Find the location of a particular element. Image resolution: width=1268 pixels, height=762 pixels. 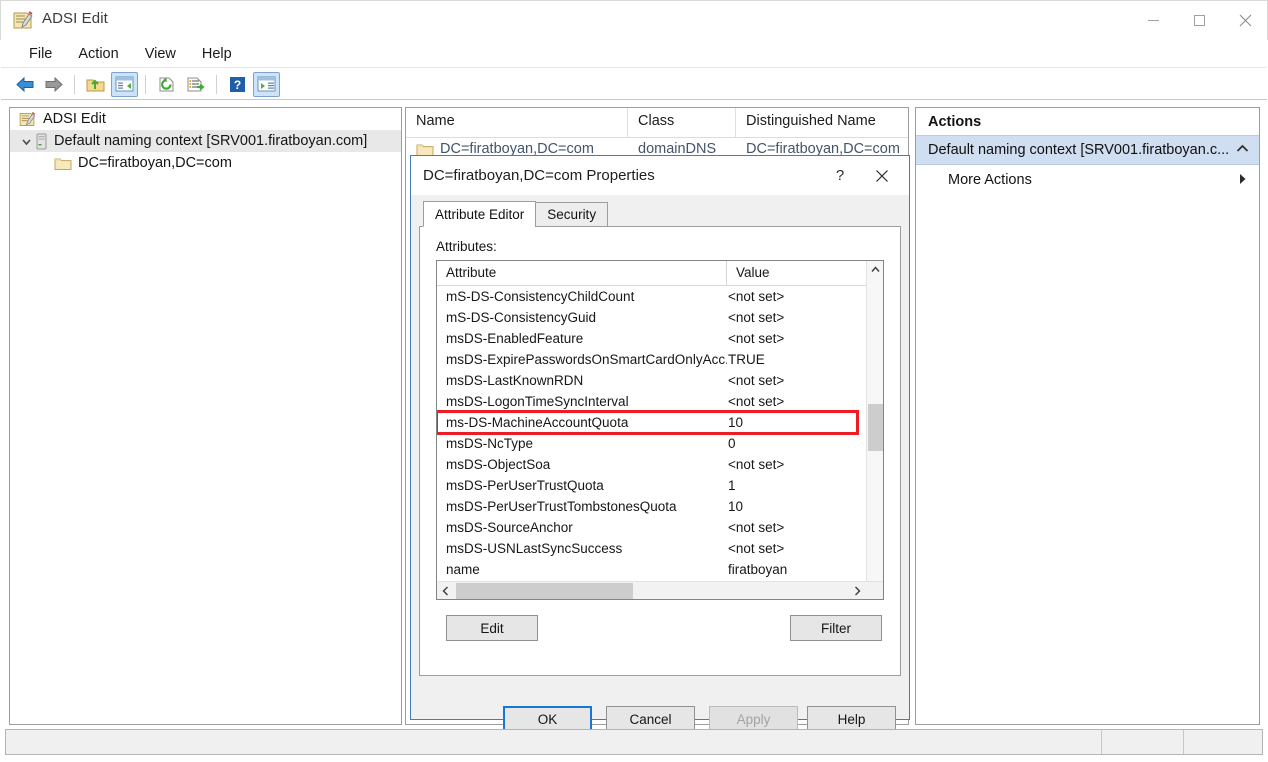

forward-arrow-icon is located at coordinates (53, 84).